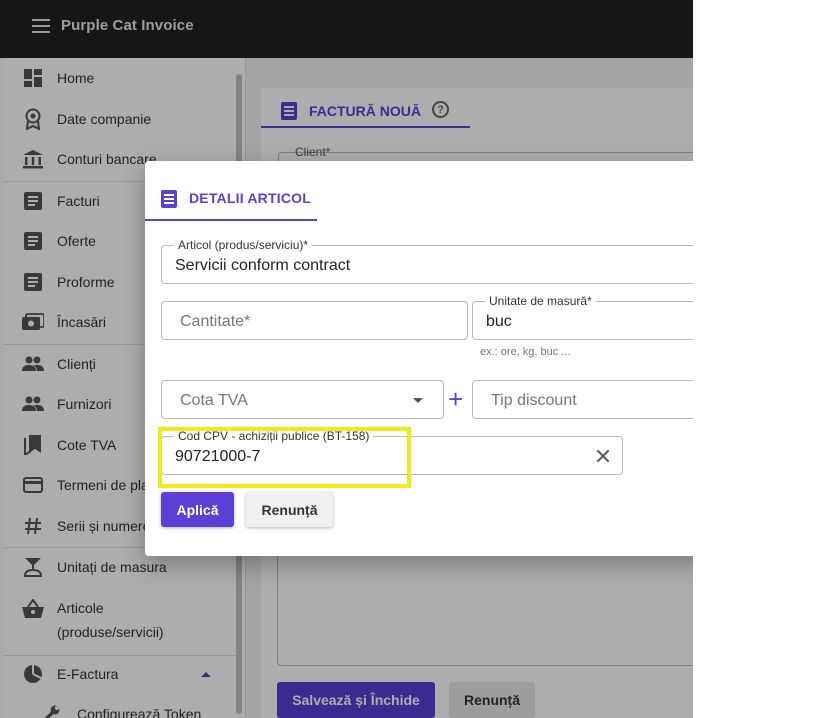 Image resolution: width=827 pixels, height=718 pixels. What do you see at coordinates (418, 400) in the screenshot?
I see `dropdown-arrow-icon` at bounding box center [418, 400].